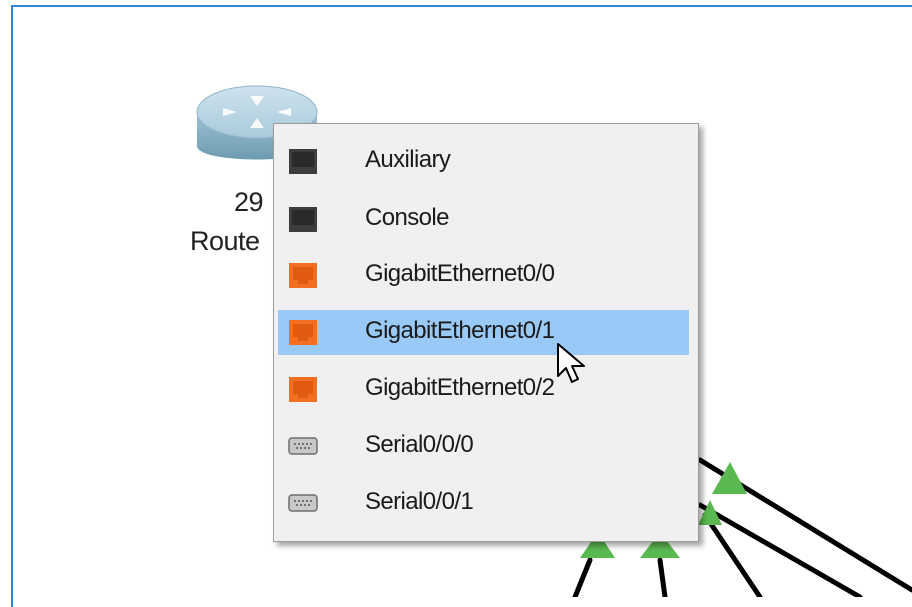 This screenshot has height=607, width=912. I want to click on menu-item-label: GigabitEthernet0/0, so click(460, 273).